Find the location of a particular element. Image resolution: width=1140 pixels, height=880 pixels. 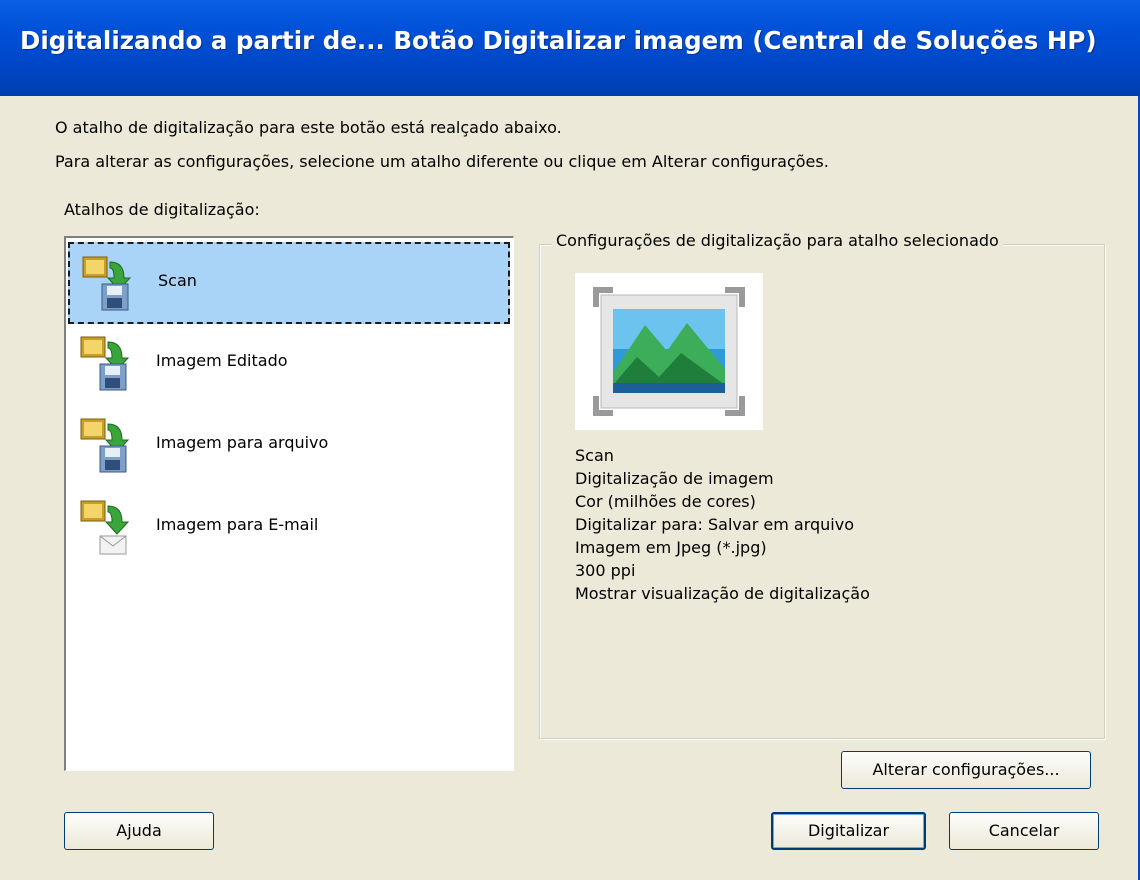

shortcut-item-imagem-para-arquivo: Imagem para arquivo is located at coordinates (289, 447).